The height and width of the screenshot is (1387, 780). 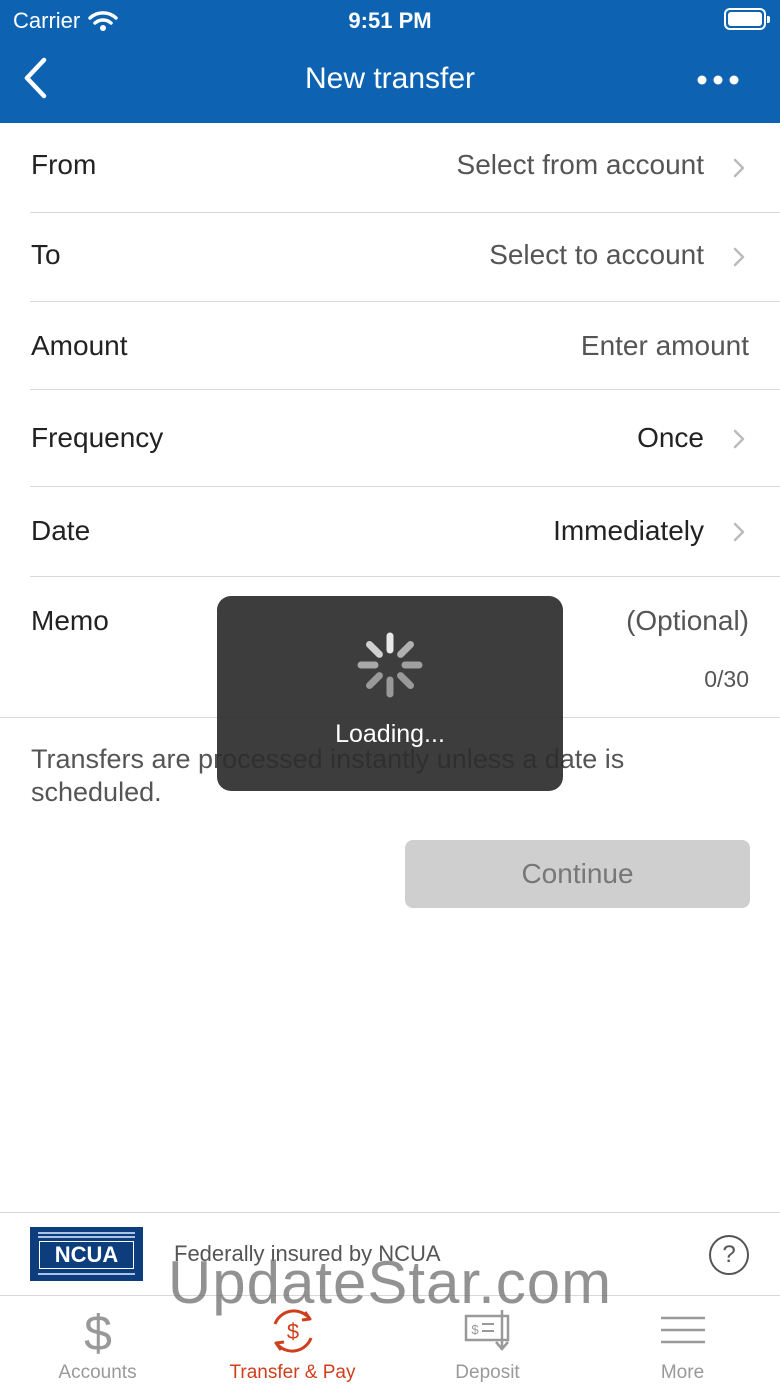 What do you see at coordinates (70, 620) in the screenshot?
I see `memo-label: Memo` at bounding box center [70, 620].